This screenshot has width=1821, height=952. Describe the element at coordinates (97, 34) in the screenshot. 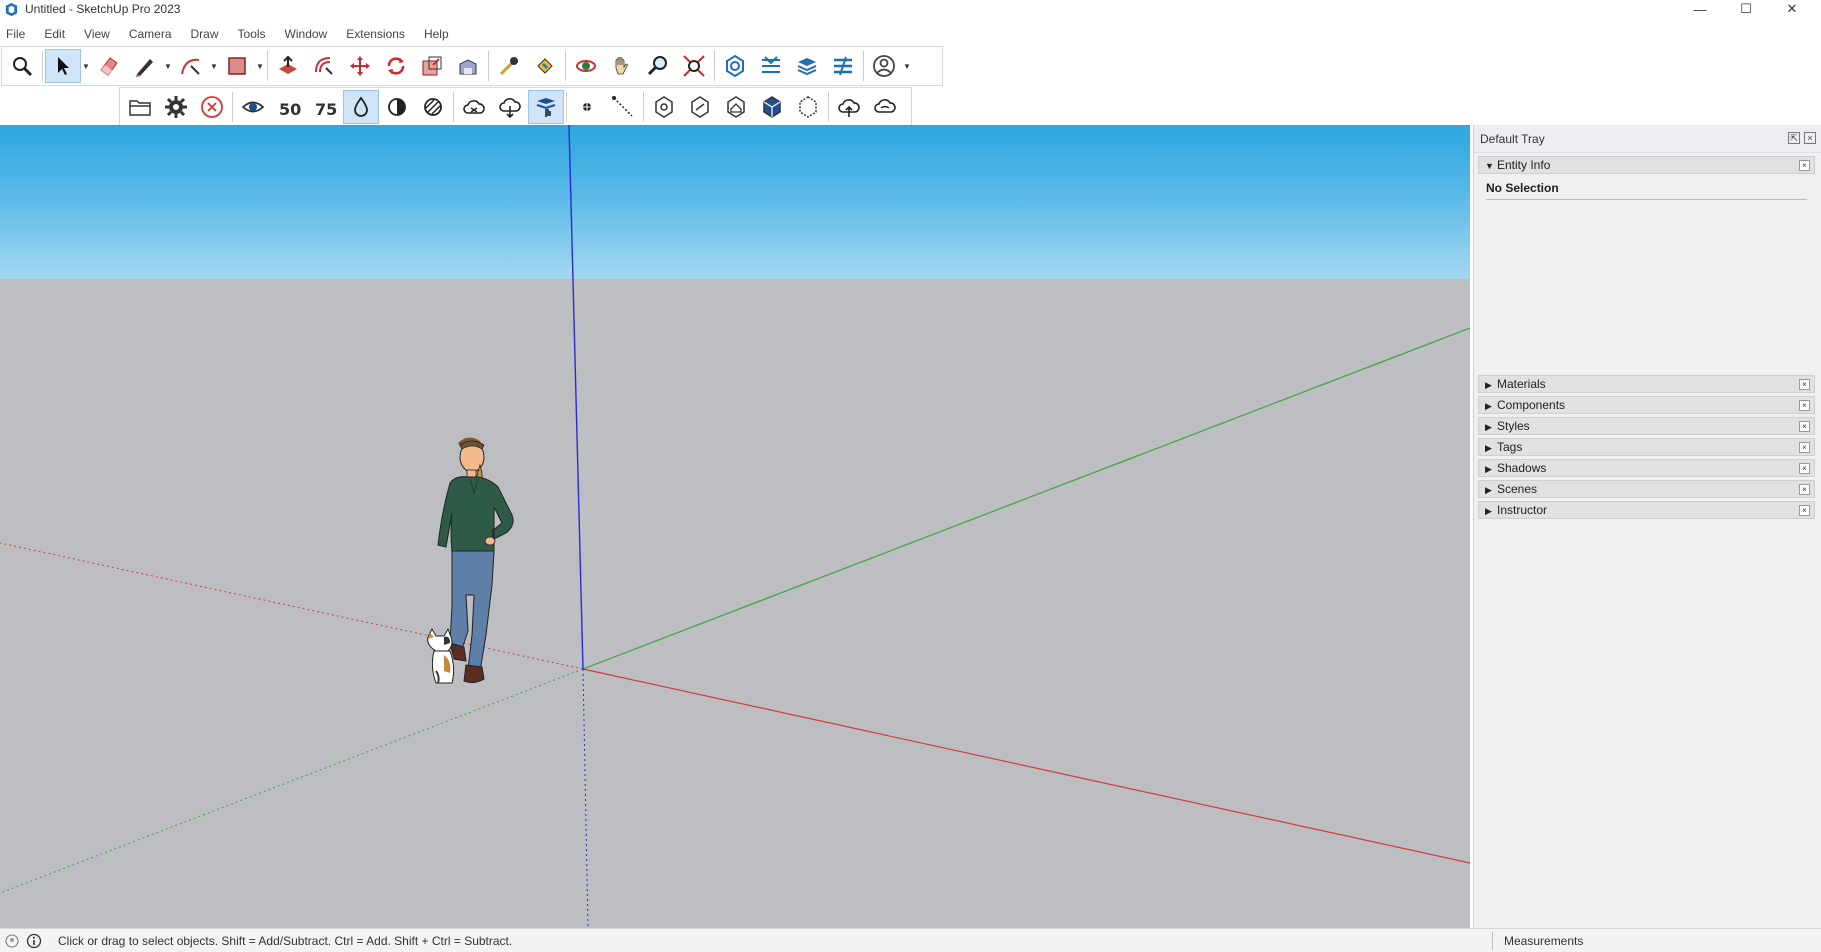

I see `menu-view: View` at that location.